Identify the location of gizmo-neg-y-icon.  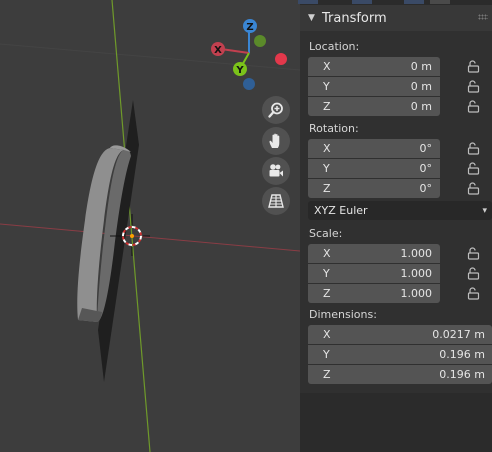
(260, 41).